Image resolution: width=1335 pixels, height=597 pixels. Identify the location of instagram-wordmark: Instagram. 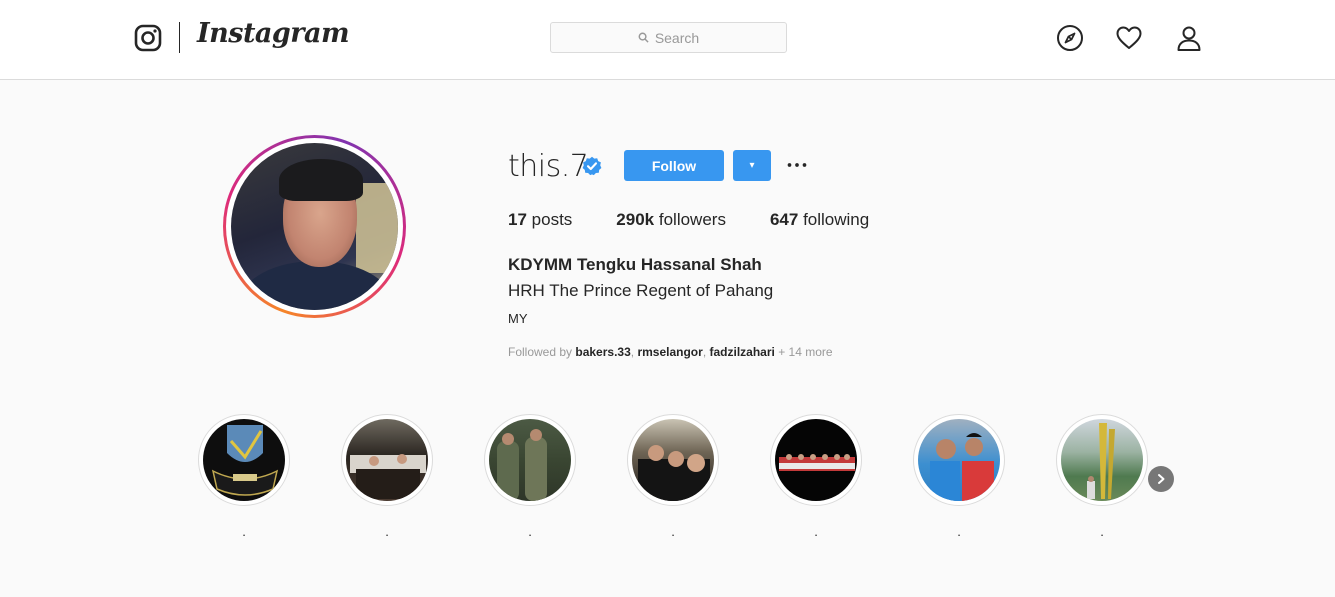
(273, 33).